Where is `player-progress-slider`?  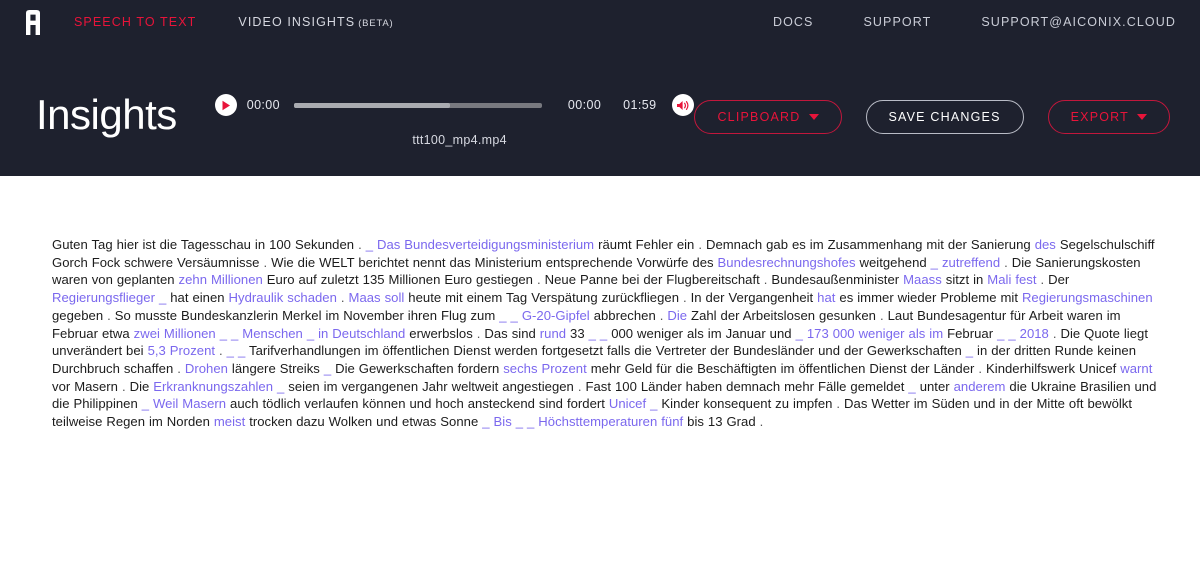
player-progress-slider is located at coordinates (418, 105).